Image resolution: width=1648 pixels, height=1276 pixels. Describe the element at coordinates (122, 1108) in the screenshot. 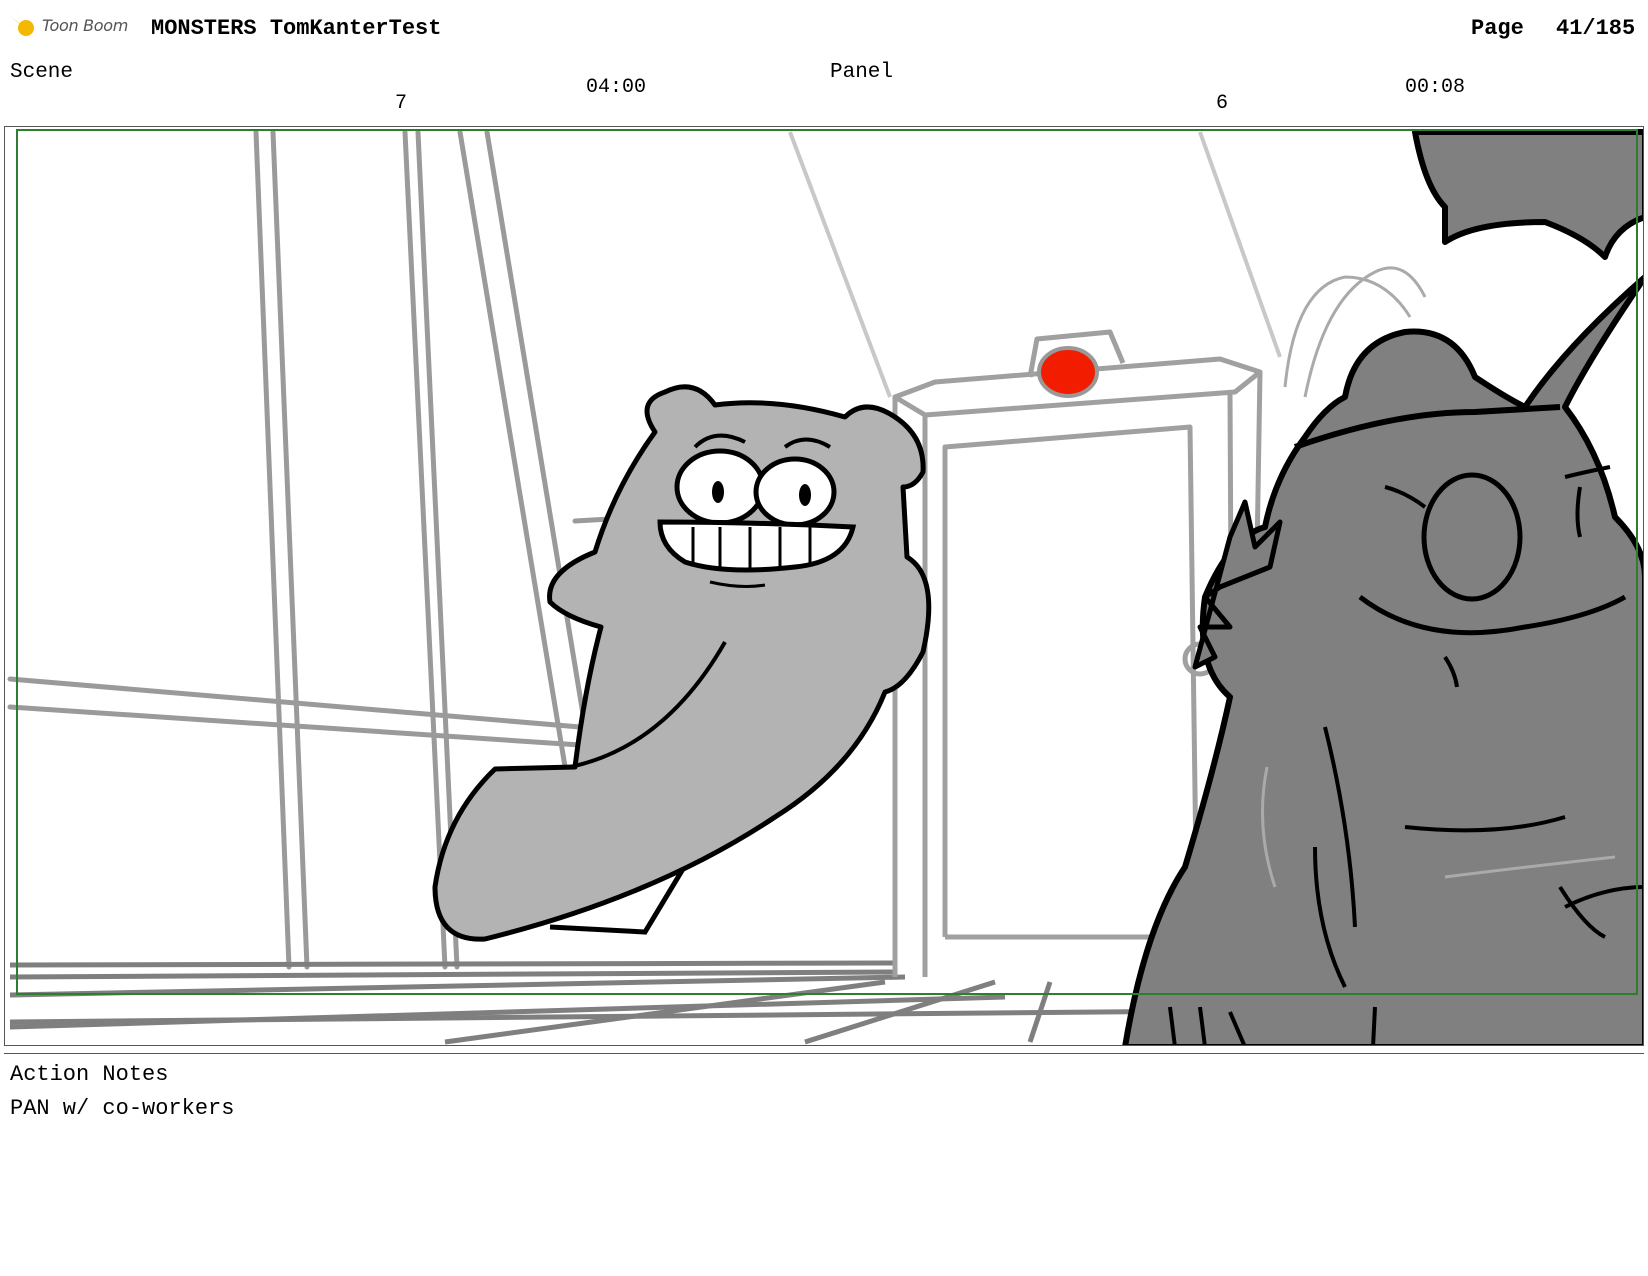

I see `action-notes-text: PAN w/ co-workers` at that location.